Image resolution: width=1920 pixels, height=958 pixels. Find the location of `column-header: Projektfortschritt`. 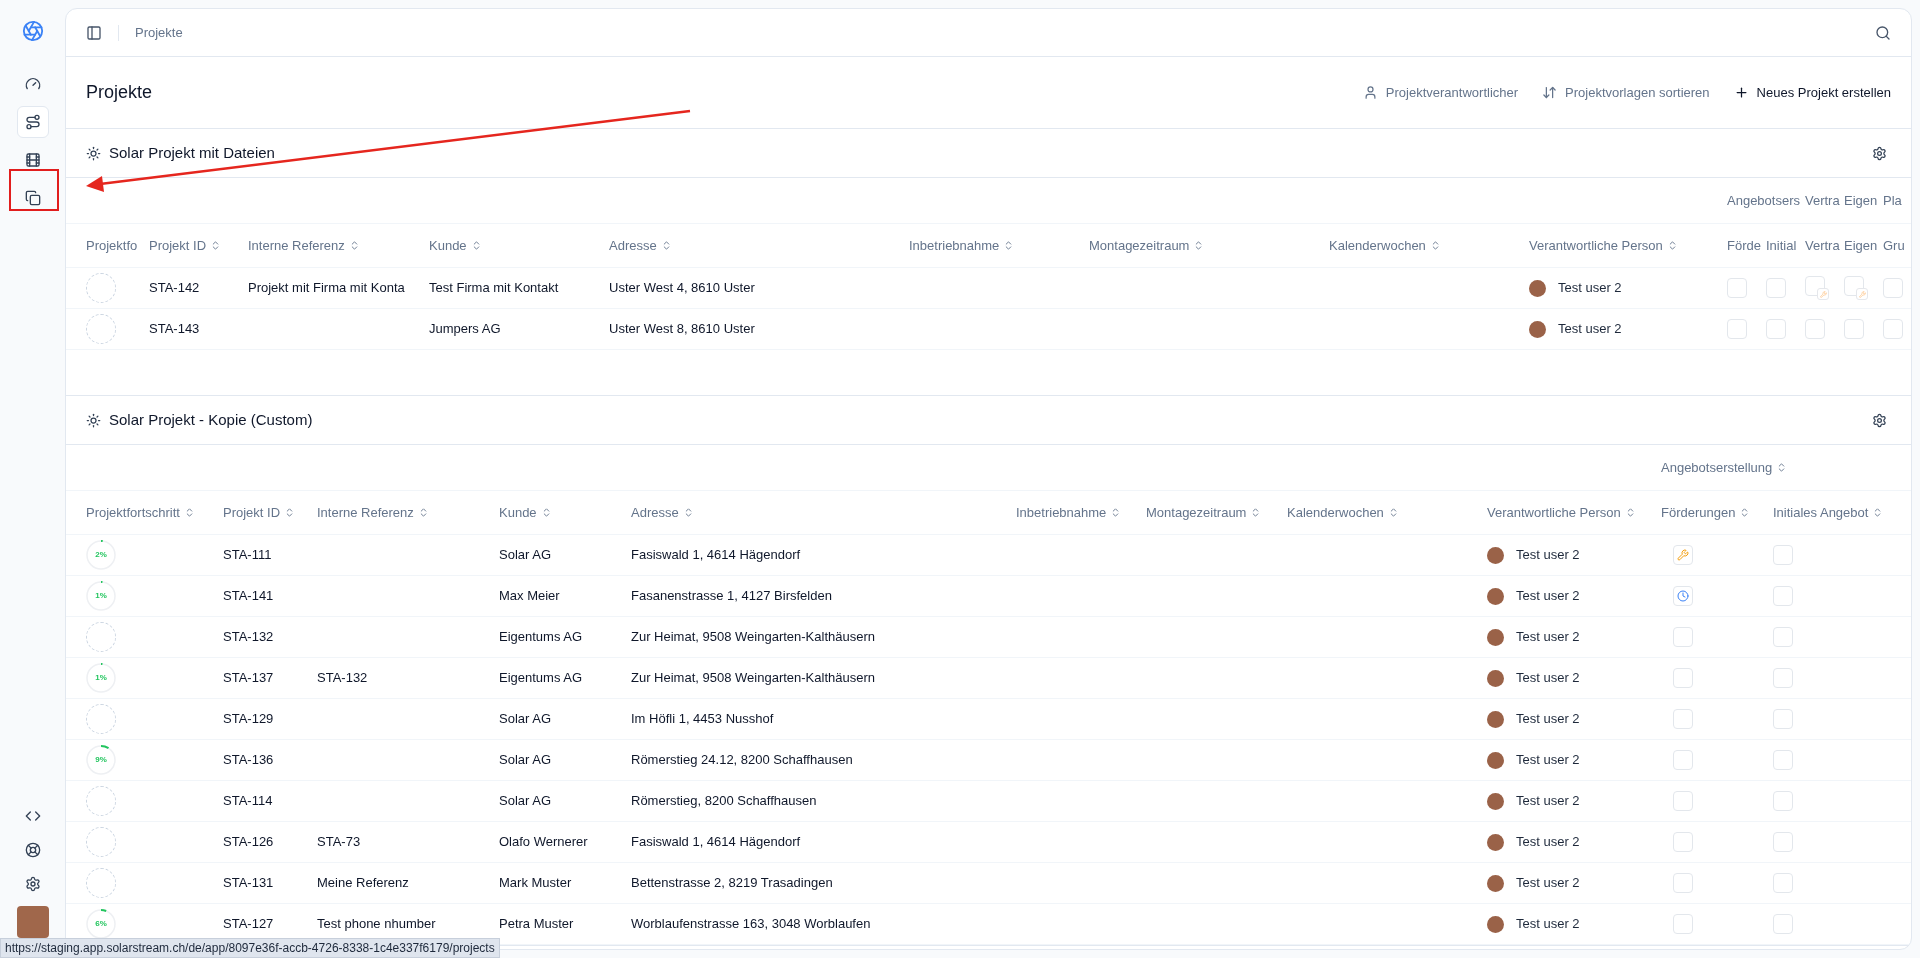

column-header: Projektfortschritt is located at coordinates (133, 512).